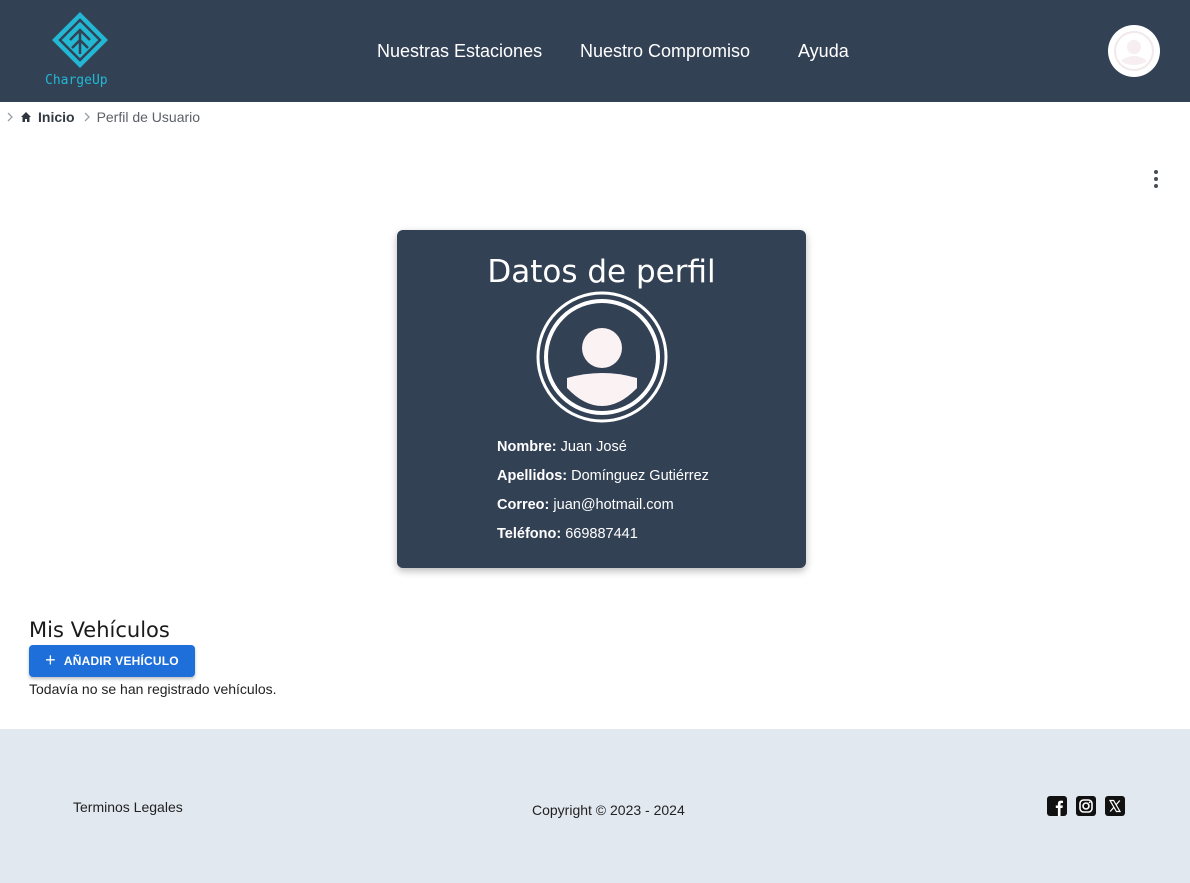 This screenshot has width=1190, height=883. What do you see at coordinates (665, 51) in the screenshot?
I see `nav-nuestro-compromiso: Nuestro Compromiso` at bounding box center [665, 51].